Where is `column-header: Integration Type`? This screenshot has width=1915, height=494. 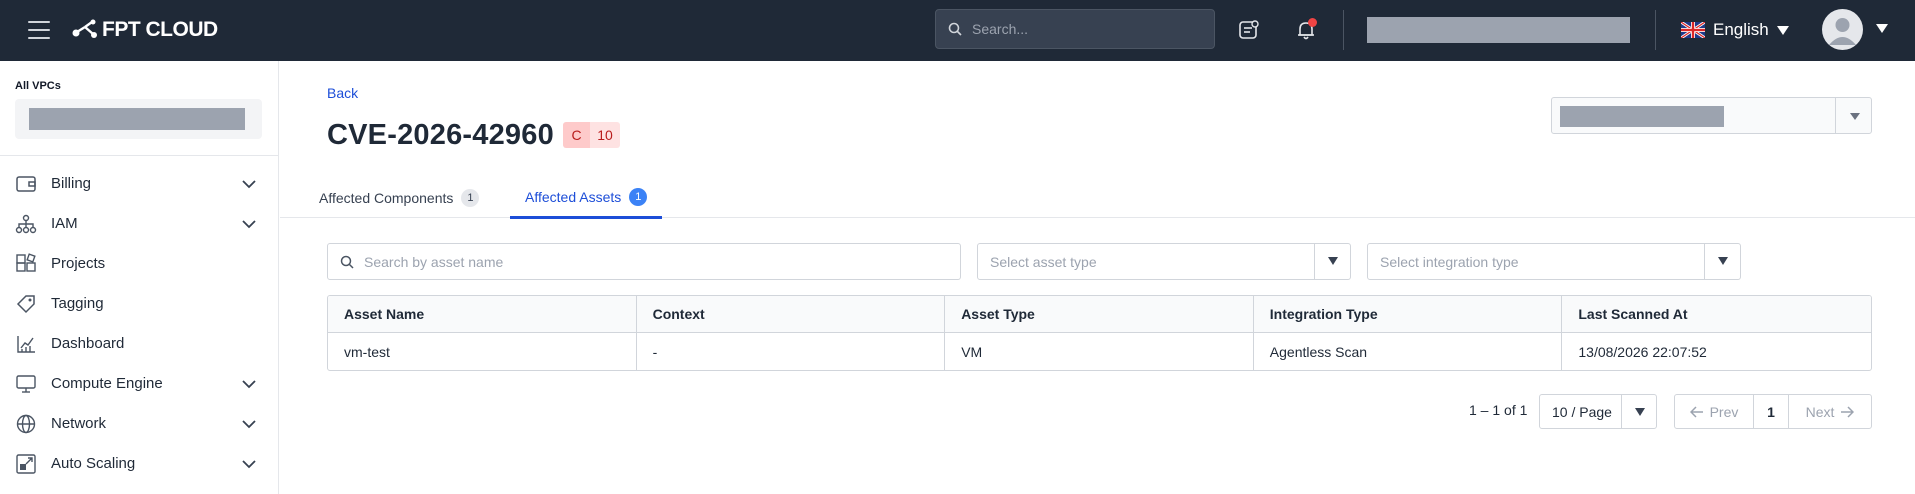 column-header: Integration Type is located at coordinates (1408, 314).